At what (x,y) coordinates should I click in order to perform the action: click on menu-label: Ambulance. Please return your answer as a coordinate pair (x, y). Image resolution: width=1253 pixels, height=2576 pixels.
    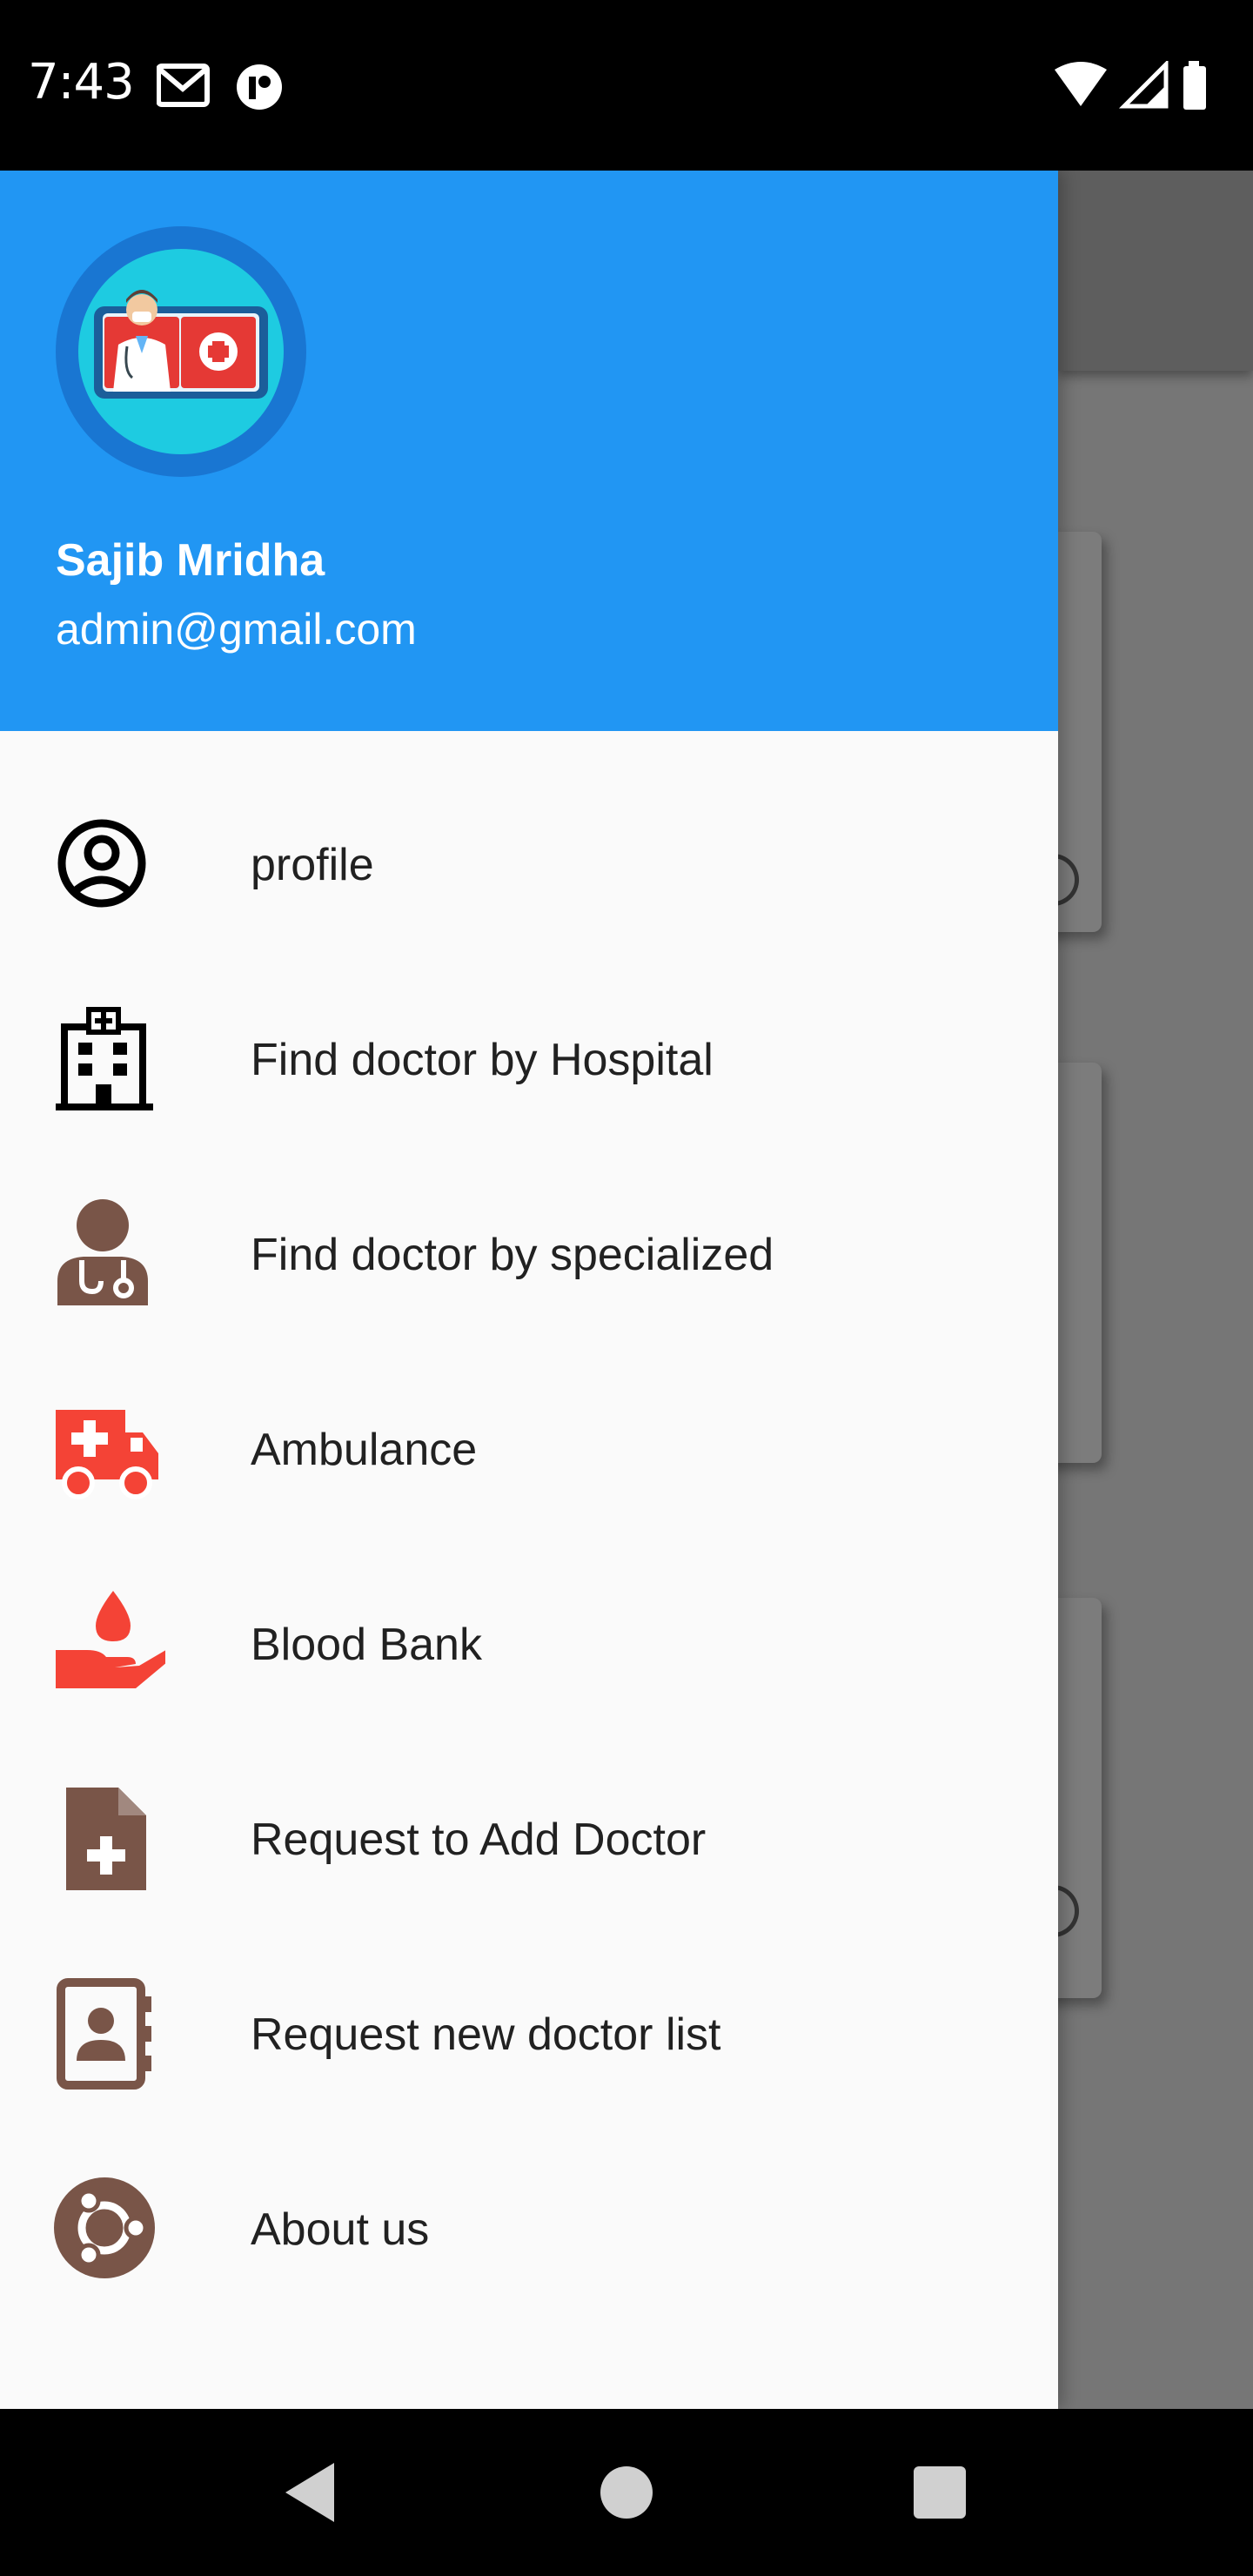
    Looking at the image, I should click on (364, 1450).